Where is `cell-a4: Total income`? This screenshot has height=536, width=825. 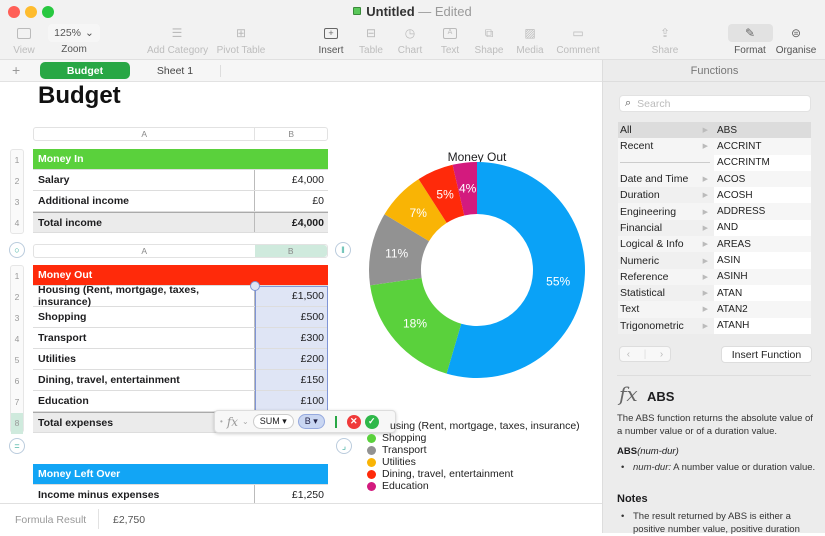 cell-a4: Total income is located at coordinates (144, 222).